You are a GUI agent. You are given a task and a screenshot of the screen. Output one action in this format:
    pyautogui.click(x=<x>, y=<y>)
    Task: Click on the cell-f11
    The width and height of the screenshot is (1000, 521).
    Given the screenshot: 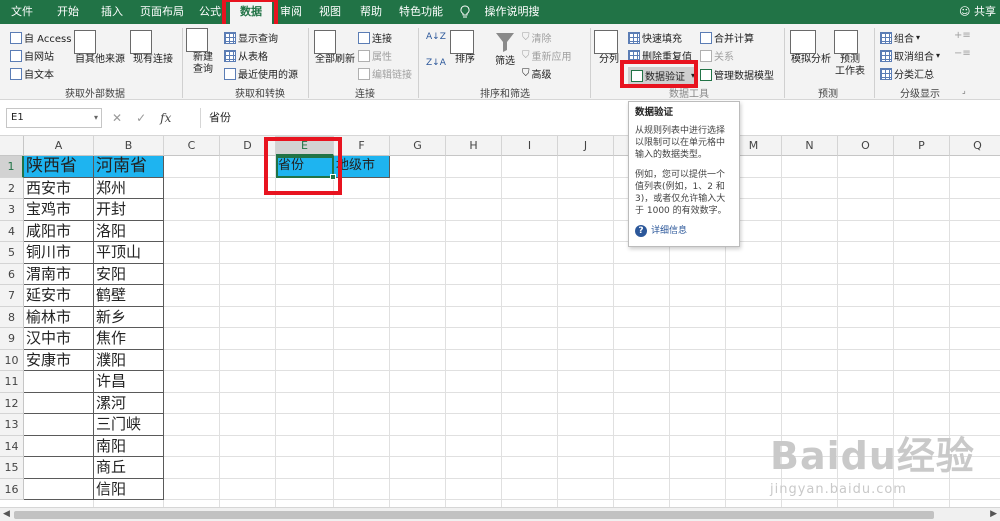 What is the action you would take?
    pyautogui.click(x=362, y=382)
    